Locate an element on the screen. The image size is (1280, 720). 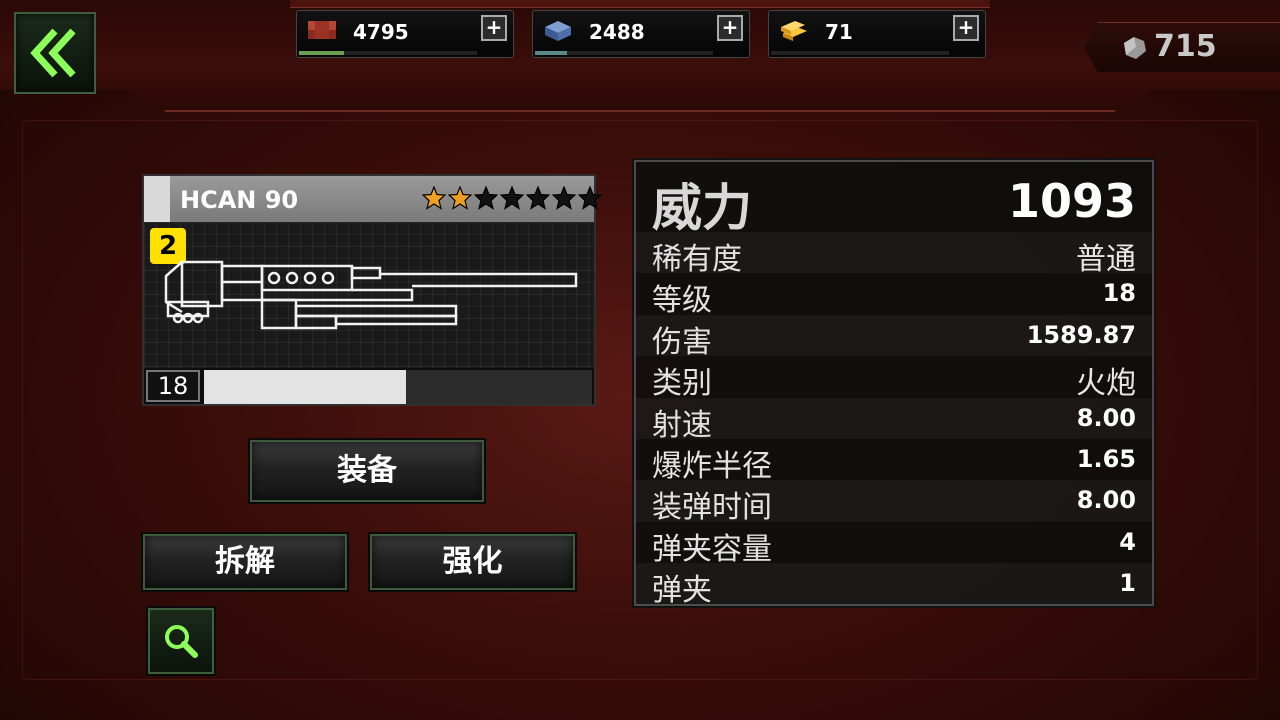
add-gold-button: + is located at coordinates (966, 28).